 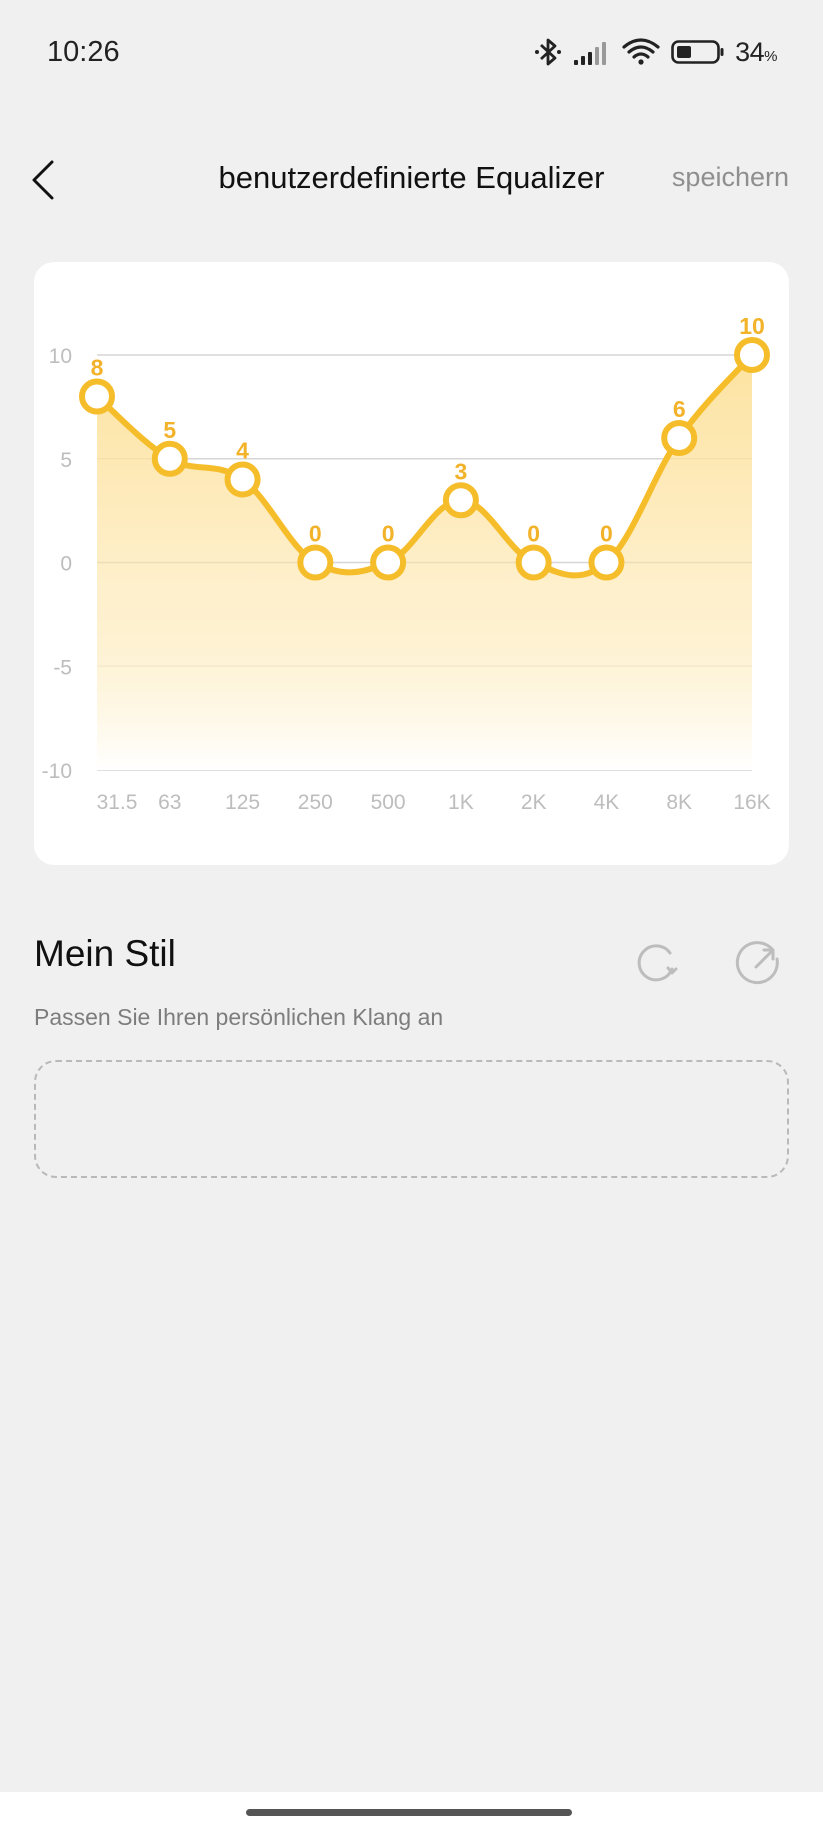 I want to click on status-time: 10:26, so click(x=83, y=52).